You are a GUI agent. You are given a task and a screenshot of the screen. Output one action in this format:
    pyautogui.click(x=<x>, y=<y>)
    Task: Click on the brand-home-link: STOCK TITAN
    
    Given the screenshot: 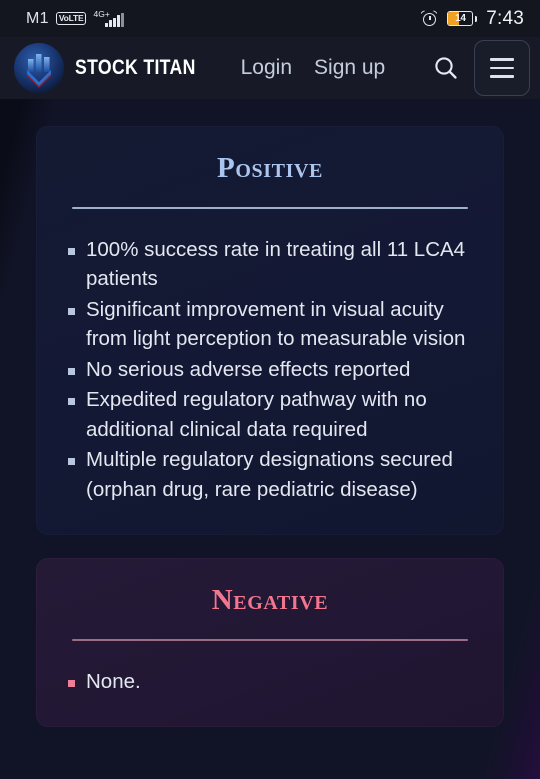 What is the action you would take?
    pyautogui.click(x=116, y=68)
    